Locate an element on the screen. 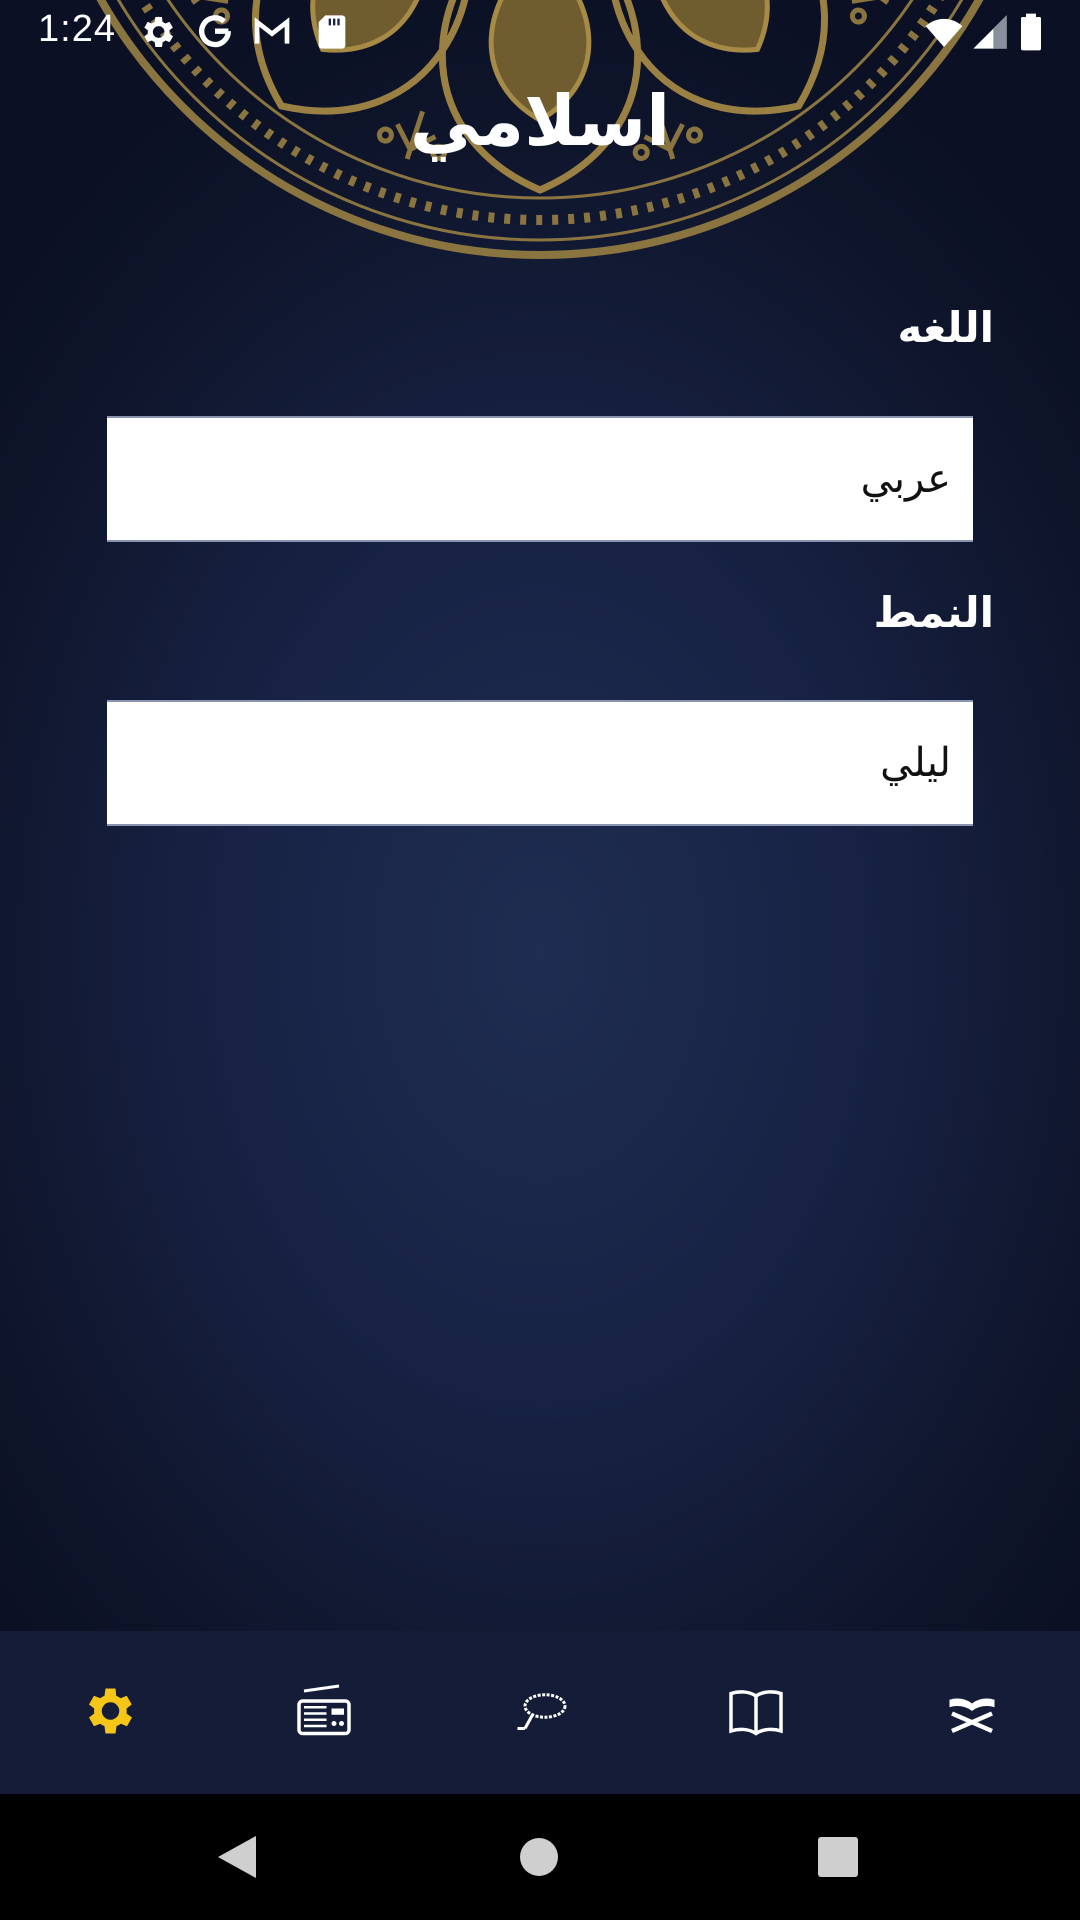 The image size is (1080, 1920). nav-radio is located at coordinates (324, 1712).